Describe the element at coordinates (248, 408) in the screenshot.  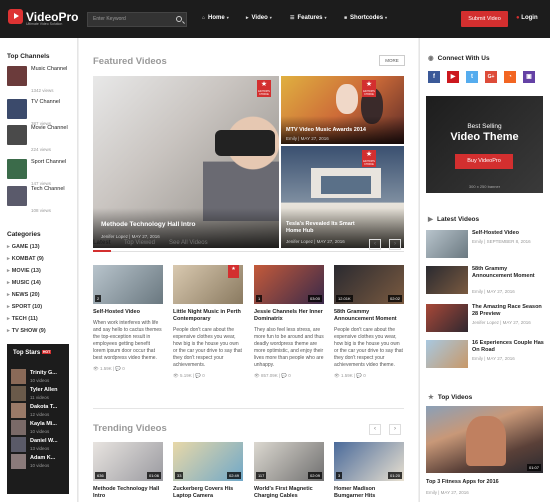
I see `section-divider` at that location.